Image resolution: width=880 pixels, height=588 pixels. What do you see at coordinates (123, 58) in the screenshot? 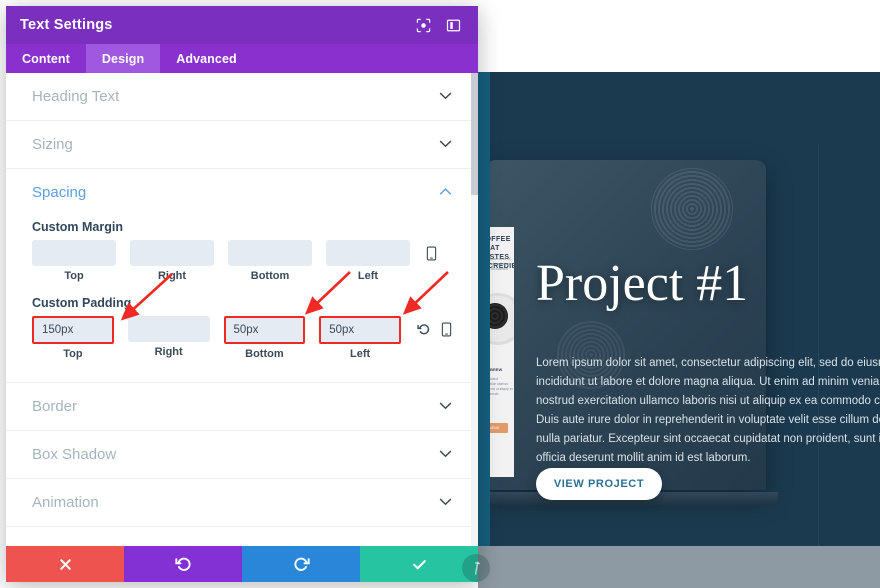
I see `tab-design: Design` at bounding box center [123, 58].